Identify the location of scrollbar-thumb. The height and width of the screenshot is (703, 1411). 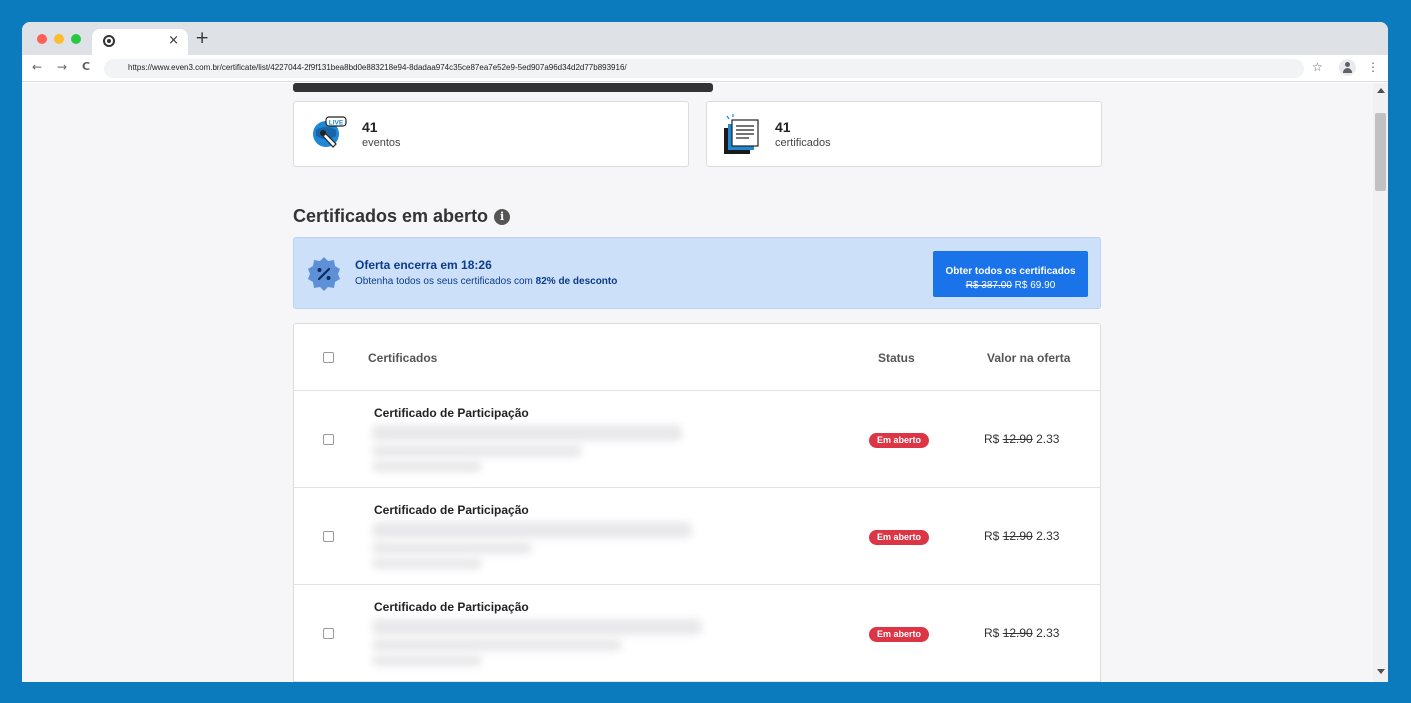
(1380, 152).